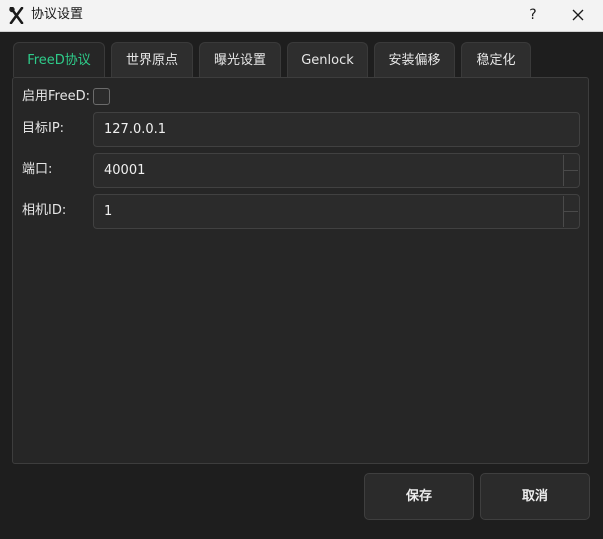 Image resolution: width=603 pixels, height=539 pixels. What do you see at coordinates (152, 59) in the screenshot?
I see `tab-world-origin: 世界原点` at bounding box center [152, 59].